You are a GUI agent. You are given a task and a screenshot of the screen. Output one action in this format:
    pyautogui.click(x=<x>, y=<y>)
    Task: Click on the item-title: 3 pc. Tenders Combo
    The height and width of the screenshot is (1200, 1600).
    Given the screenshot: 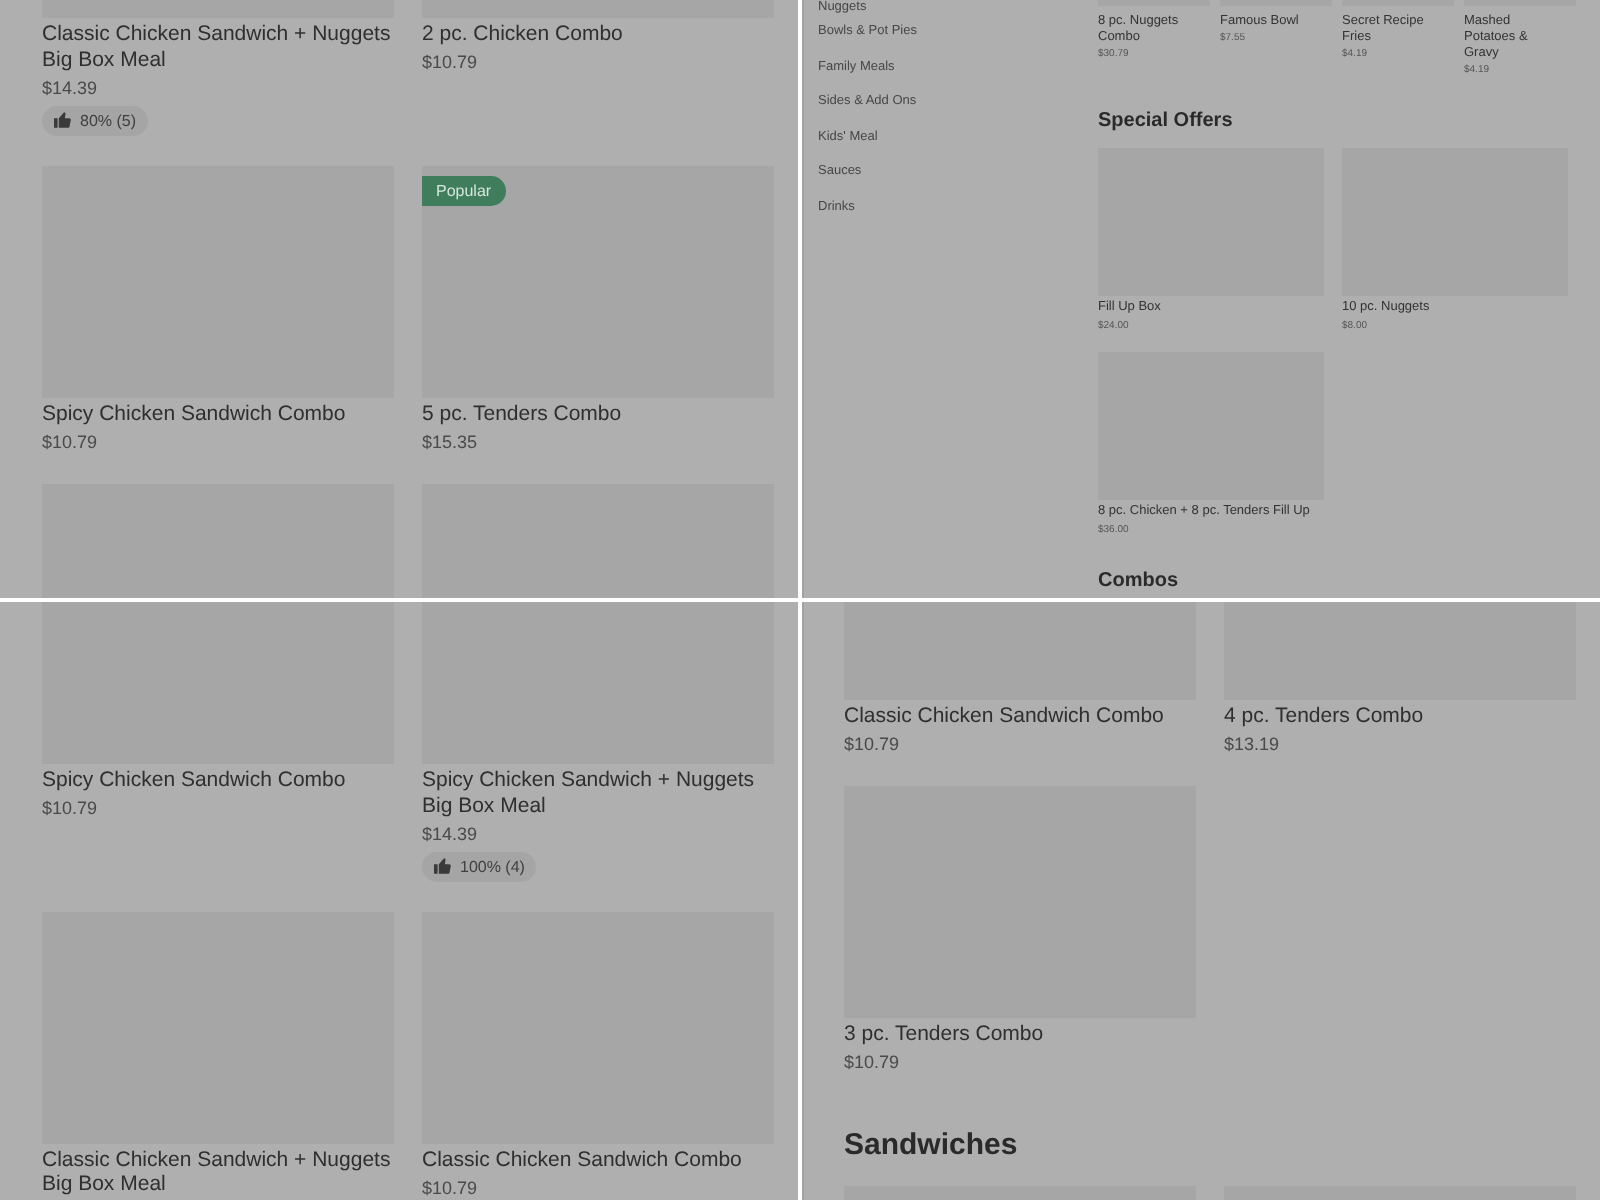 What is the action you would take?
    pyautogui.click(x=945, y=1034)
    